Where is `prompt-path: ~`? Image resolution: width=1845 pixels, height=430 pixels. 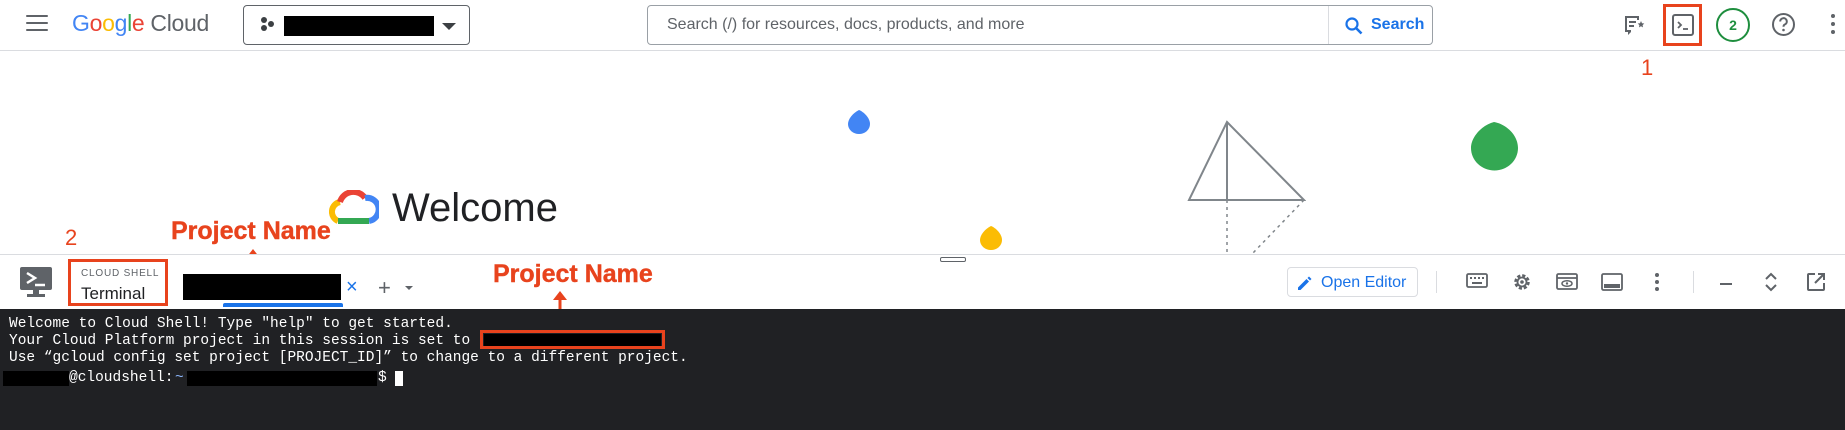 prompt-path: ~ is located at coordinates (179, 378).